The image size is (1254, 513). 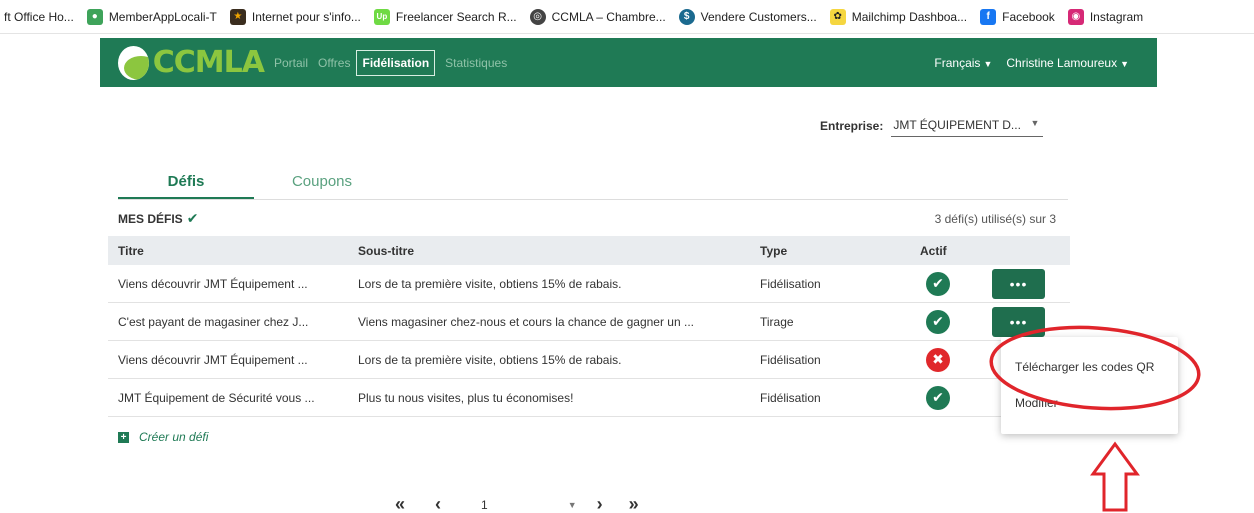 I want to click on last-page-button: », so click(x=634, y=503).